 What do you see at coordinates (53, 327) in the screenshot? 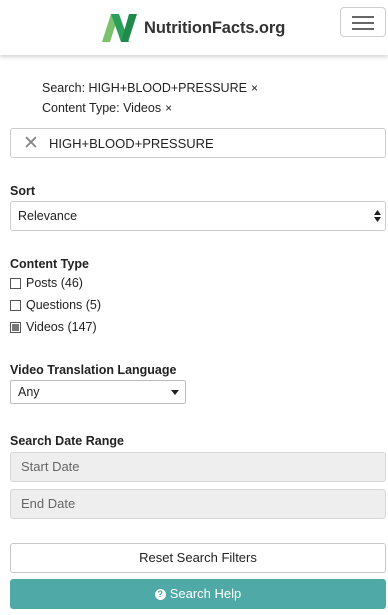
I see `checkbox-videos: Videos (147)` at bounding box center [53, 327].